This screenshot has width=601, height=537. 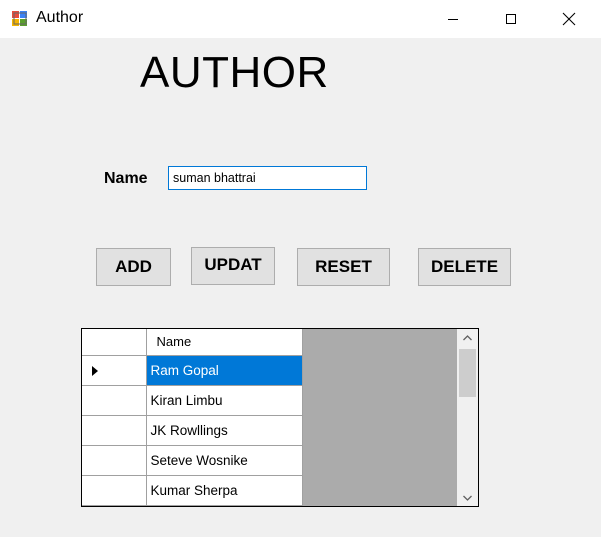 What do you see at coordinates (60, 17) in the screenshot?
I see `window-title: Author` at bounding box center [60, 17].